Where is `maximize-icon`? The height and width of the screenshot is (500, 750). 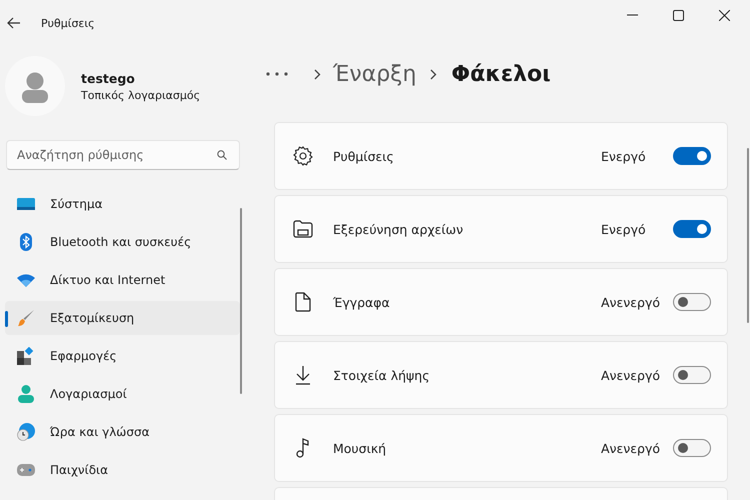 maximize-icon is located at coordinates (678, 15).